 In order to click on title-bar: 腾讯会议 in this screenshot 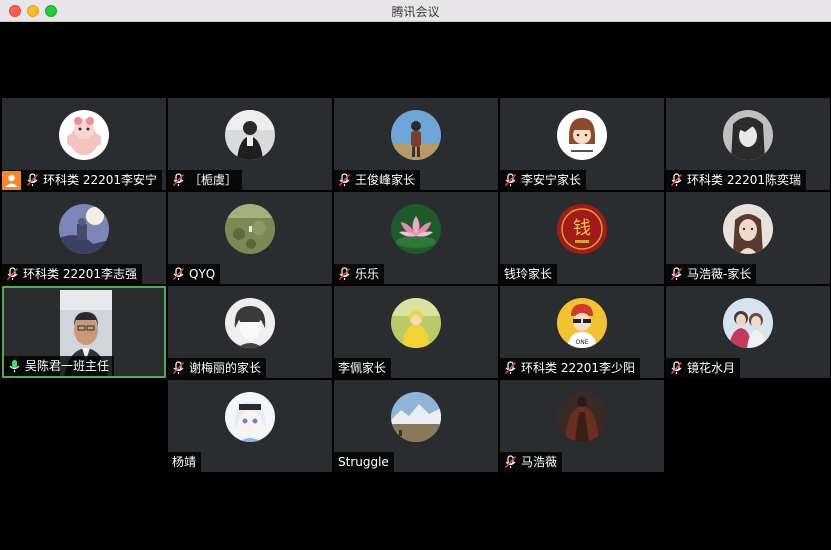, I will do `click(415, 11)`.